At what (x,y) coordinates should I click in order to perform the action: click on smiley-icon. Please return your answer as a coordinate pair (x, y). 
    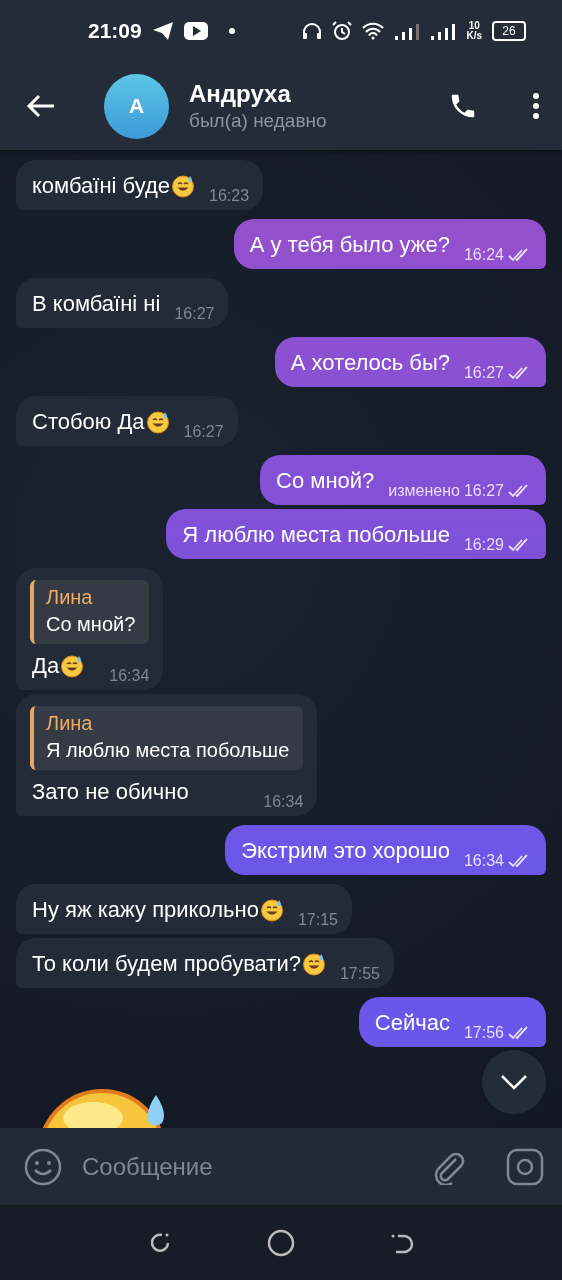
    Looking at the image, I should click on (43, 1166).